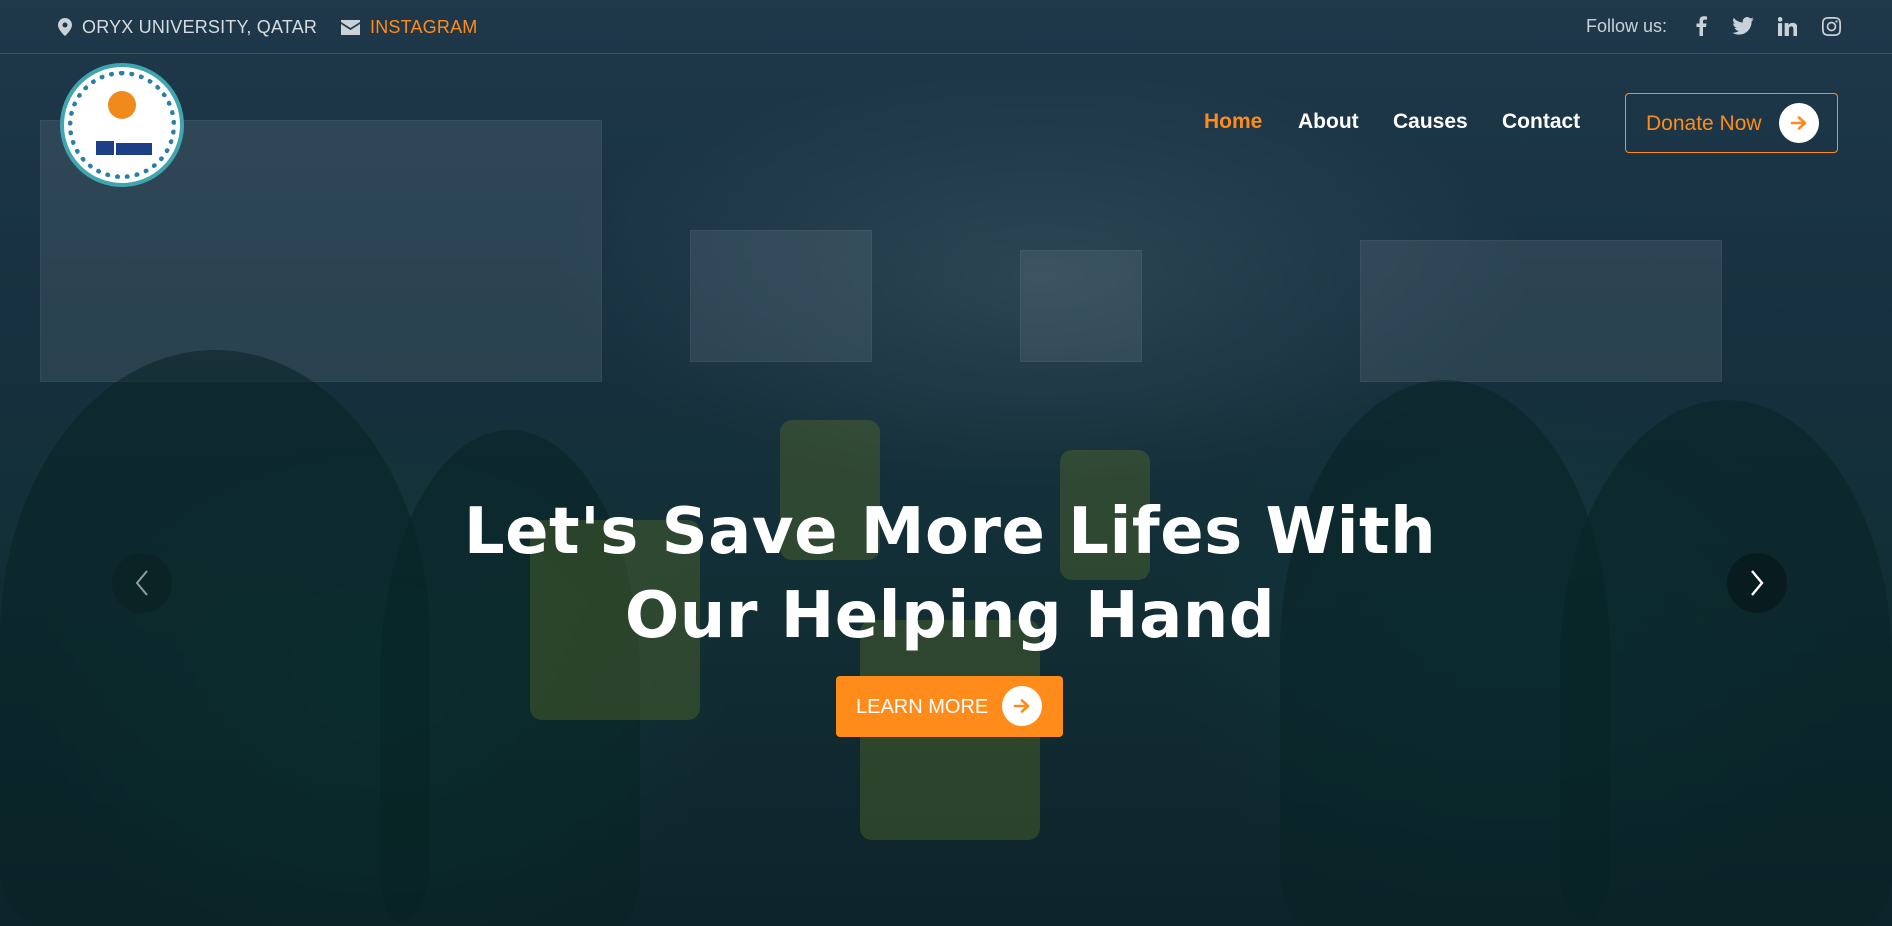 This screenshot has height=926, width=1892. I want to click on chevron-right-icon, so click(1757, 583).